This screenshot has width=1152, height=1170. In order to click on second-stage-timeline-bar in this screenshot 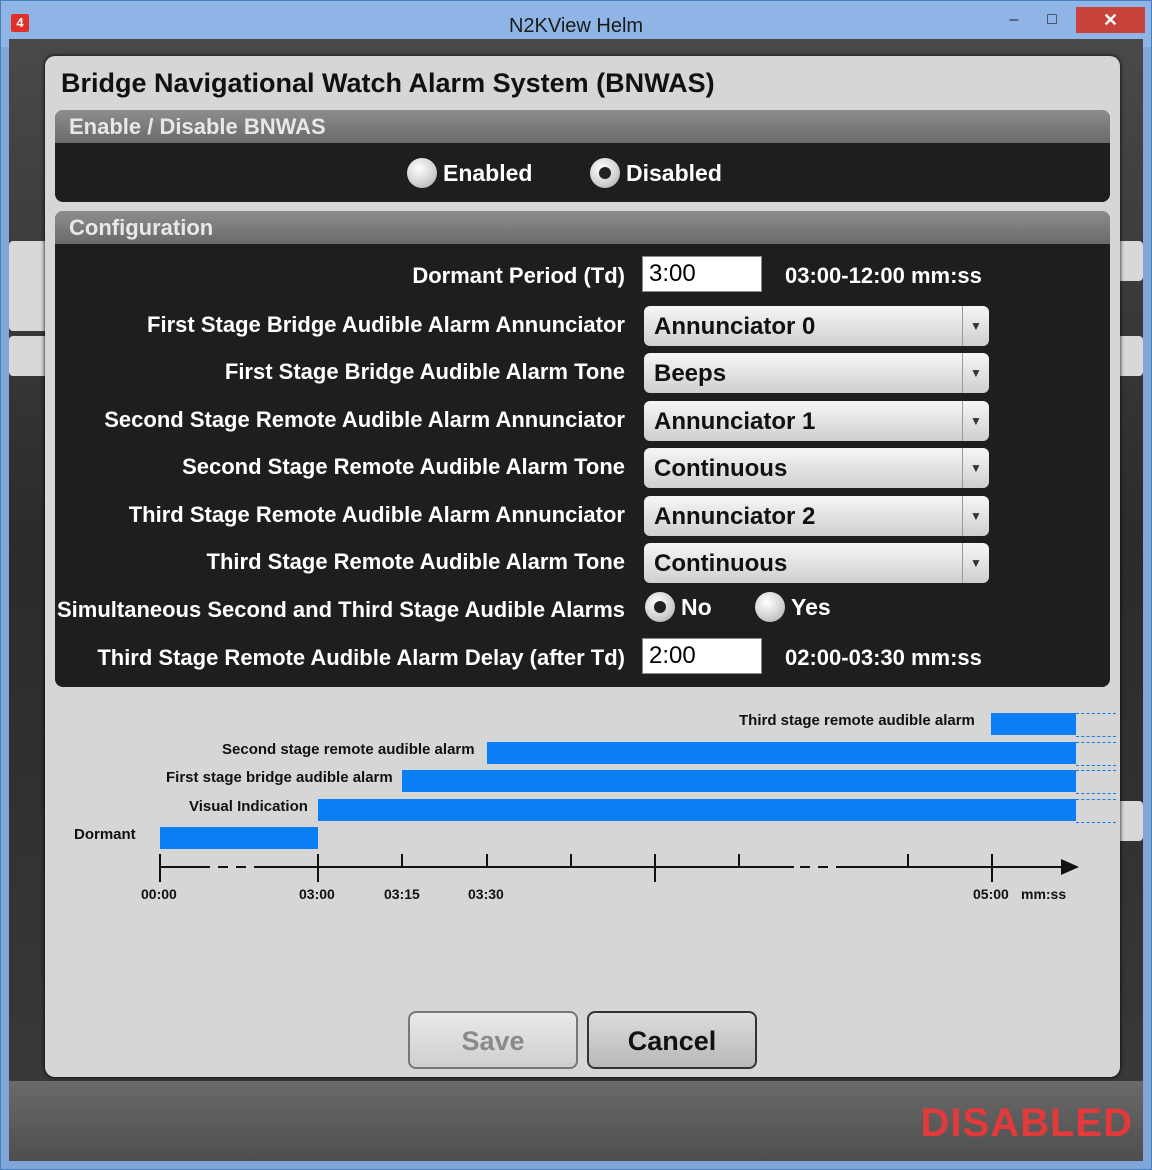, I will do `click(781, 753)`.